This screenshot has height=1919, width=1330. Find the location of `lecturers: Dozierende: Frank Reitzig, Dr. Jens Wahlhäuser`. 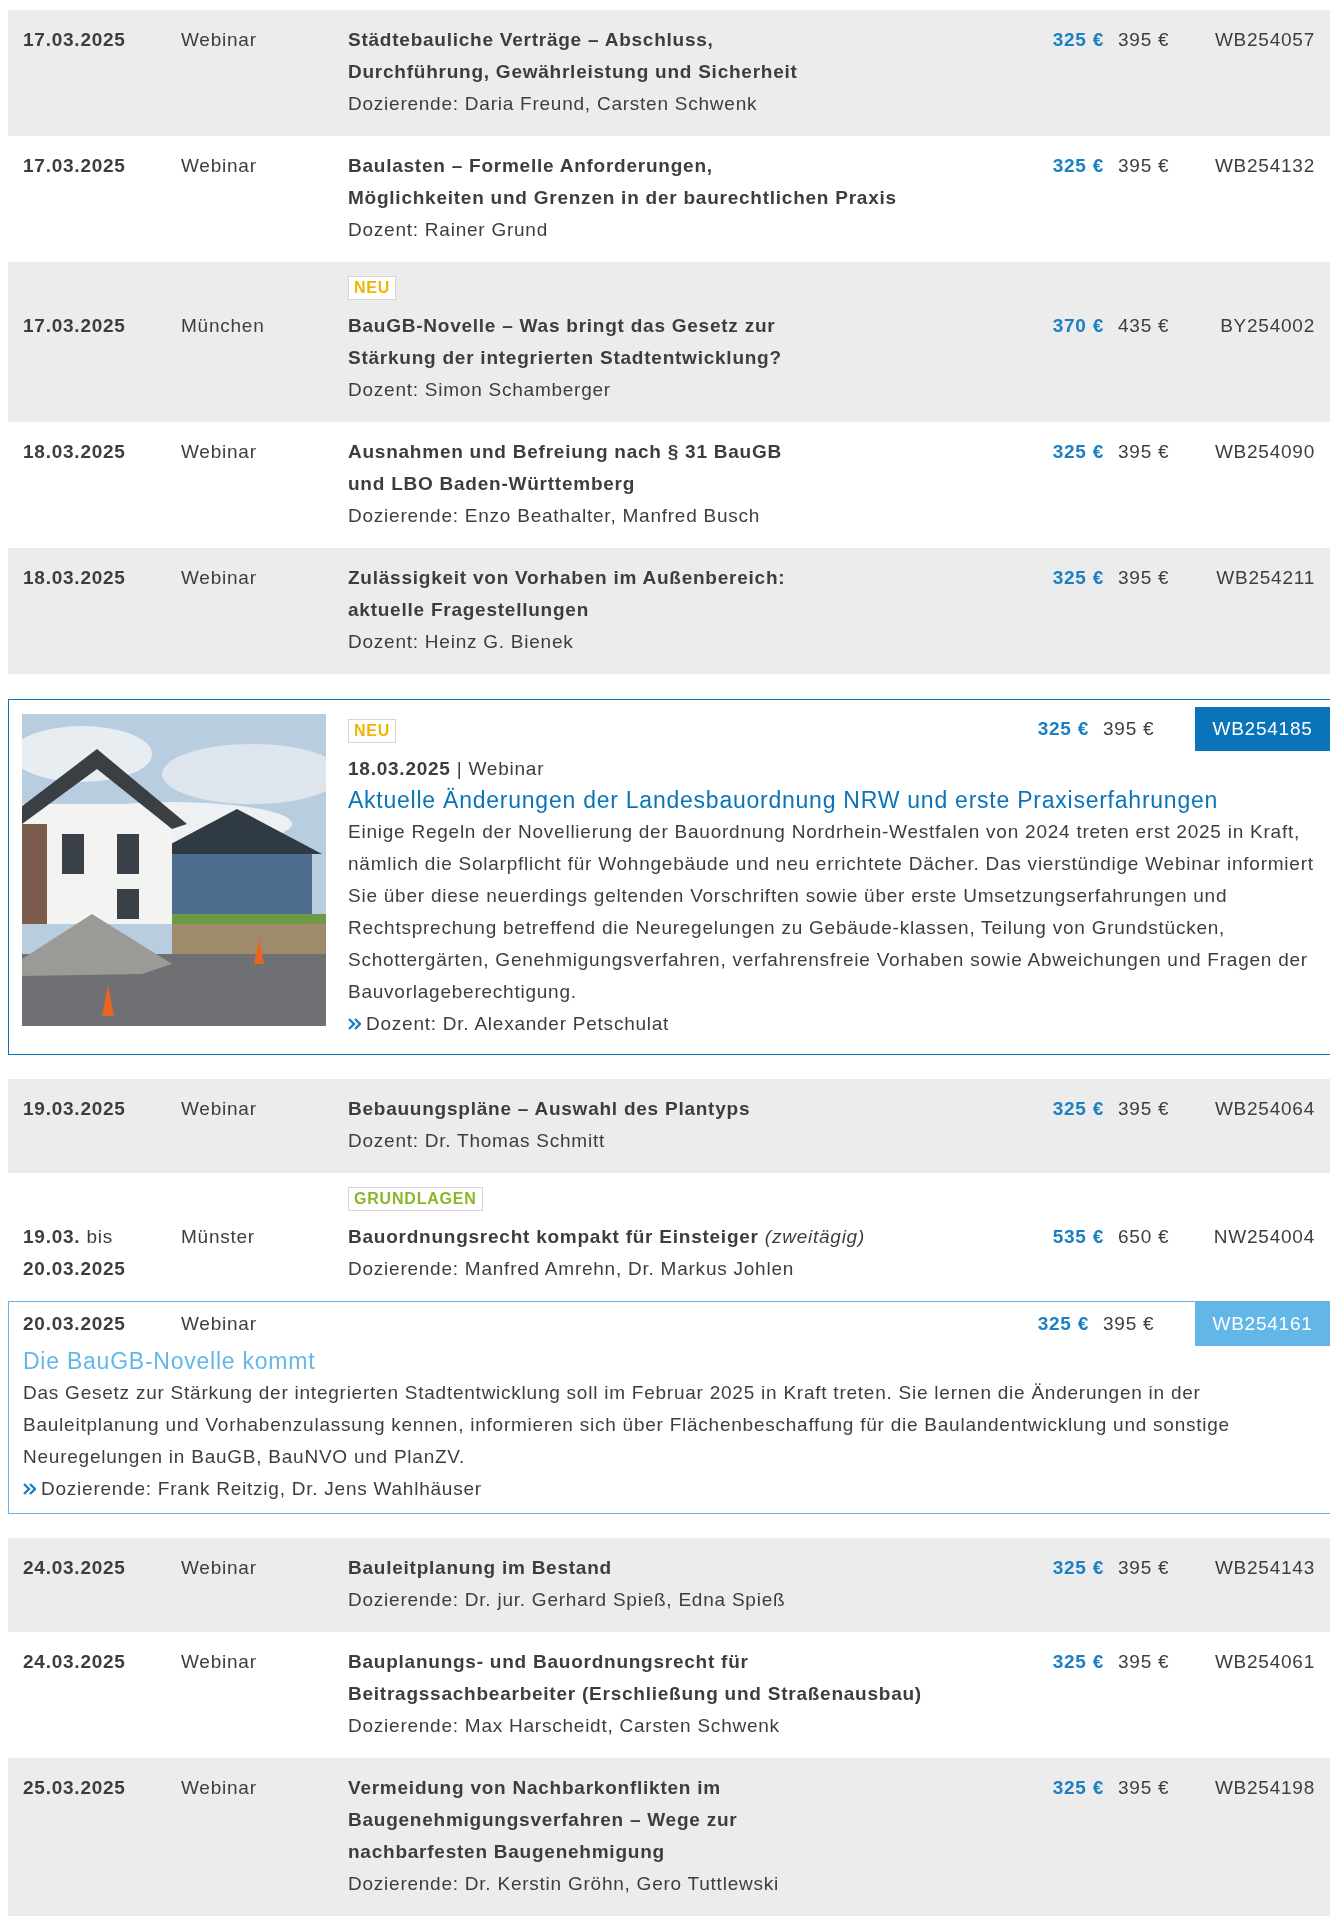

lecturers: Dozierende: Frank Reitzig, Dr. Jens Wahlhäuser is located at coordinates (261, 1489).